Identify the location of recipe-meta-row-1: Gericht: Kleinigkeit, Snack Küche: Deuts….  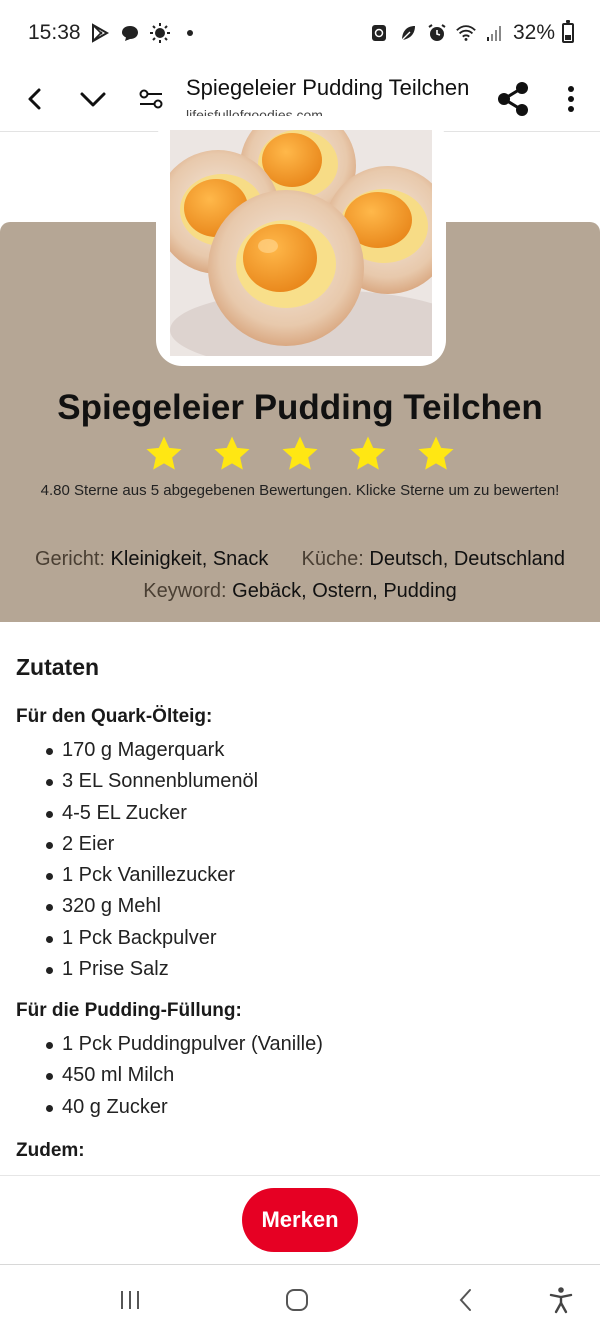
(300, 559).